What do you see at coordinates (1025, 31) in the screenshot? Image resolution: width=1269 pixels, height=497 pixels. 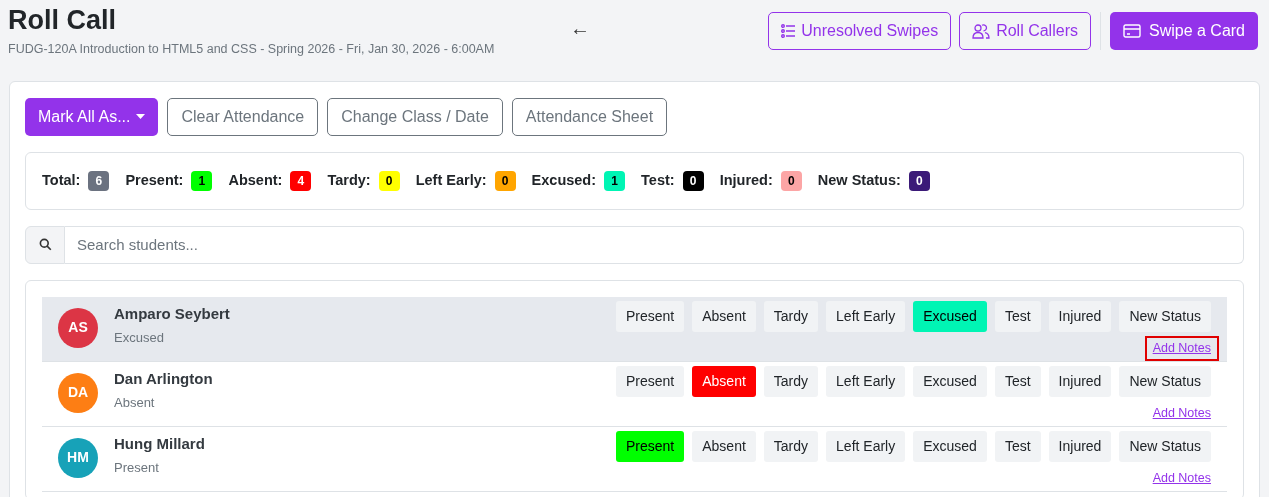 I see `roll-callers-button: Roll Callers` at bounding box center [1025, 31].